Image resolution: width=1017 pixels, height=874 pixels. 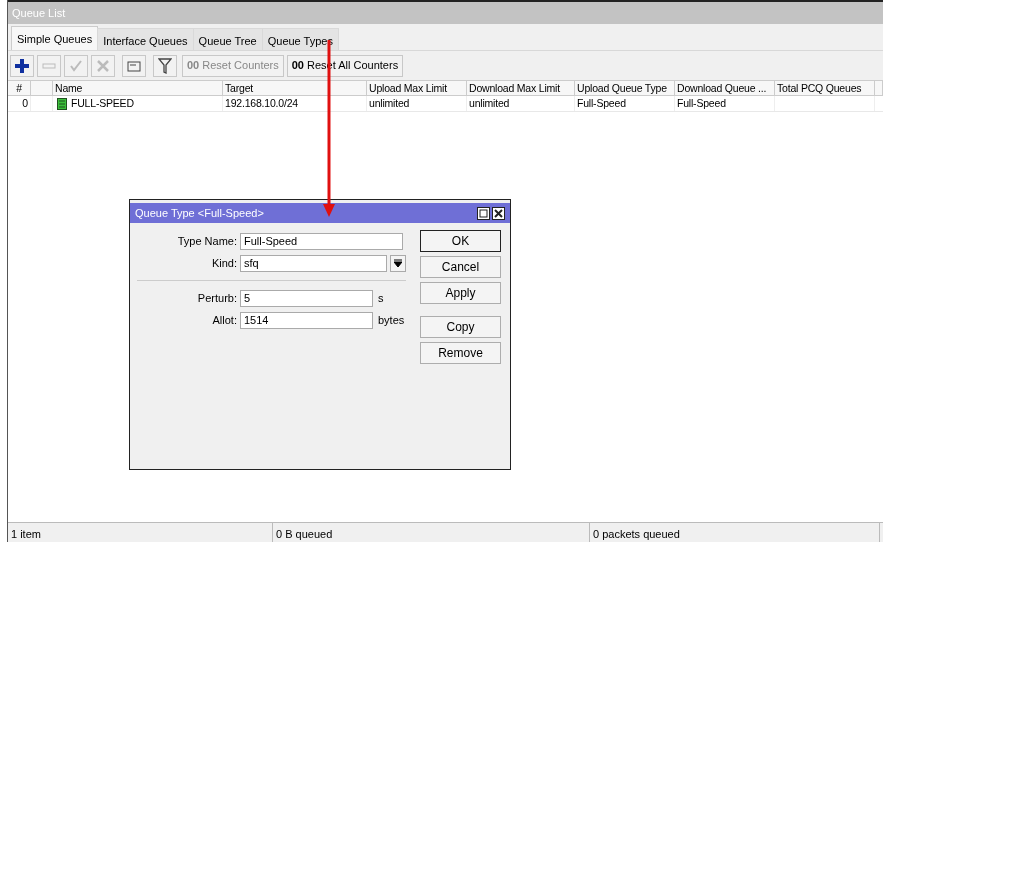 What do you see at coordinates (261, 103) in the screenshot?
I see `table-cell: 192.168.10.0/24` at bounding box center [261, 103].